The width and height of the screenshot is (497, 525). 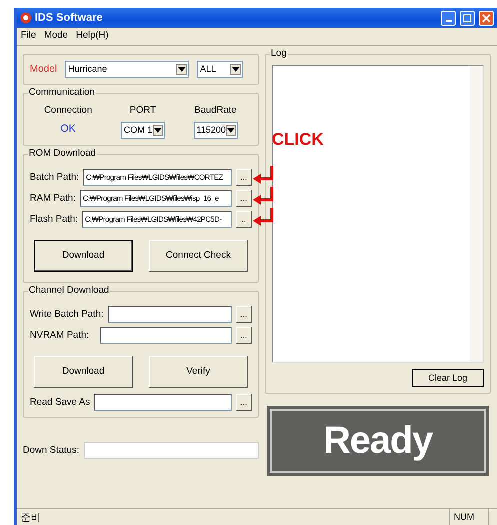 I want to click on click-annotation: CLICK, so click(x=298, y=140).